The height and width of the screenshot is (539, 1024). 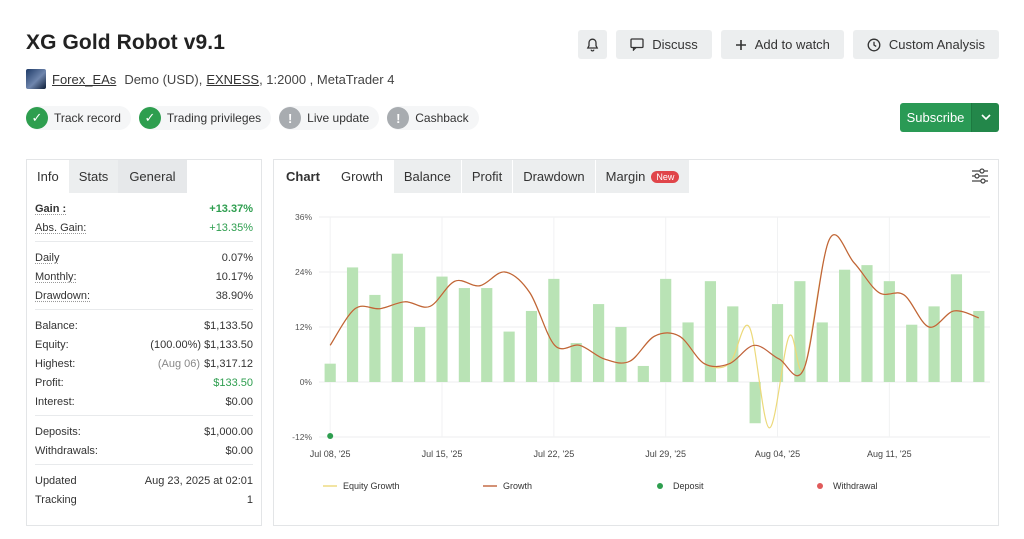 What do you see at coordinates (214, 118) in the screenshot?
I see `badge-label: Trading privileges` at bounding box center [214, 118].